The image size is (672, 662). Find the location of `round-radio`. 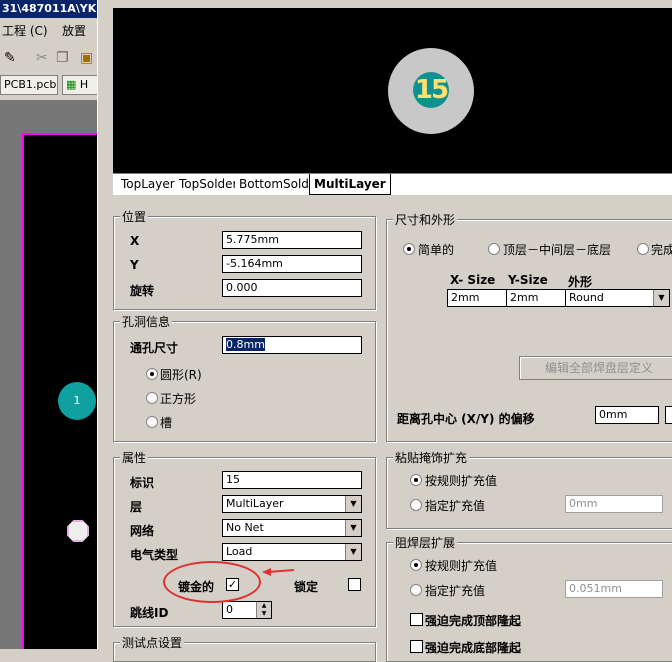

round-radio is located at coordinates (152, 374).